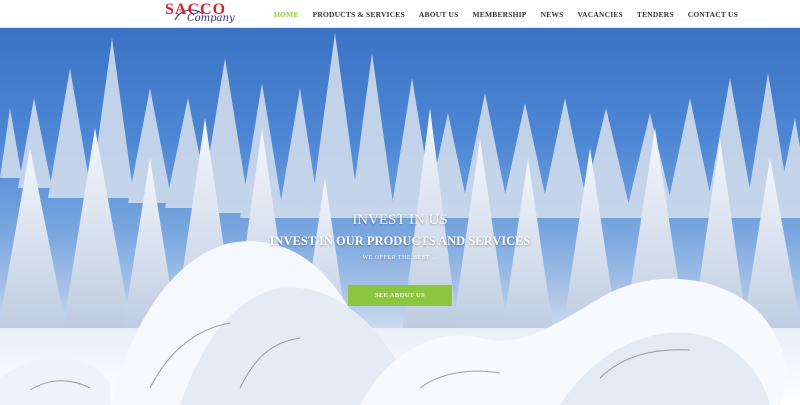 This screenshot has width=800, height=405. Describe the element at coordinates (400, 295) in the screenshot. I see `see-about-us-button: SEE ABOUT US` at that location.